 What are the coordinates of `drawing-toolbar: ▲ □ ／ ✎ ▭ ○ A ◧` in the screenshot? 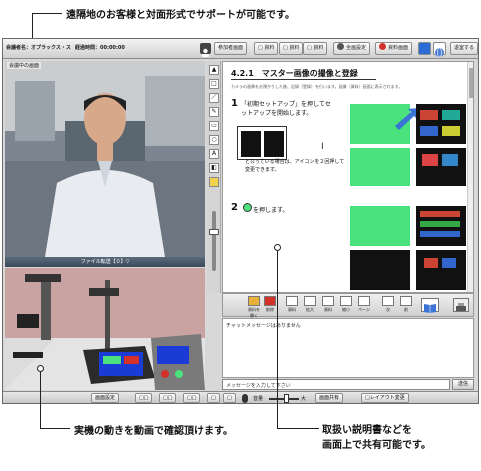 It's located at (214, 177).